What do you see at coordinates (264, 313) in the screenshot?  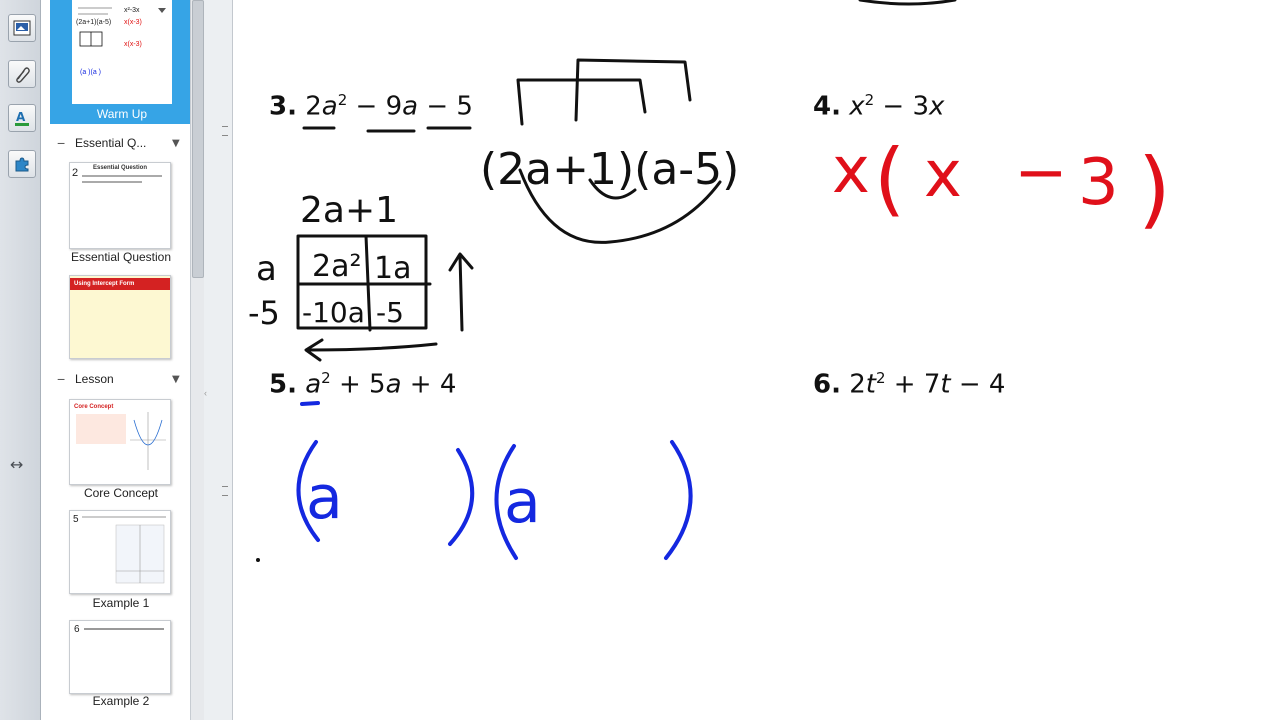 I see `ink-box-left-bottom: -5` at bounding box center [264, 313].